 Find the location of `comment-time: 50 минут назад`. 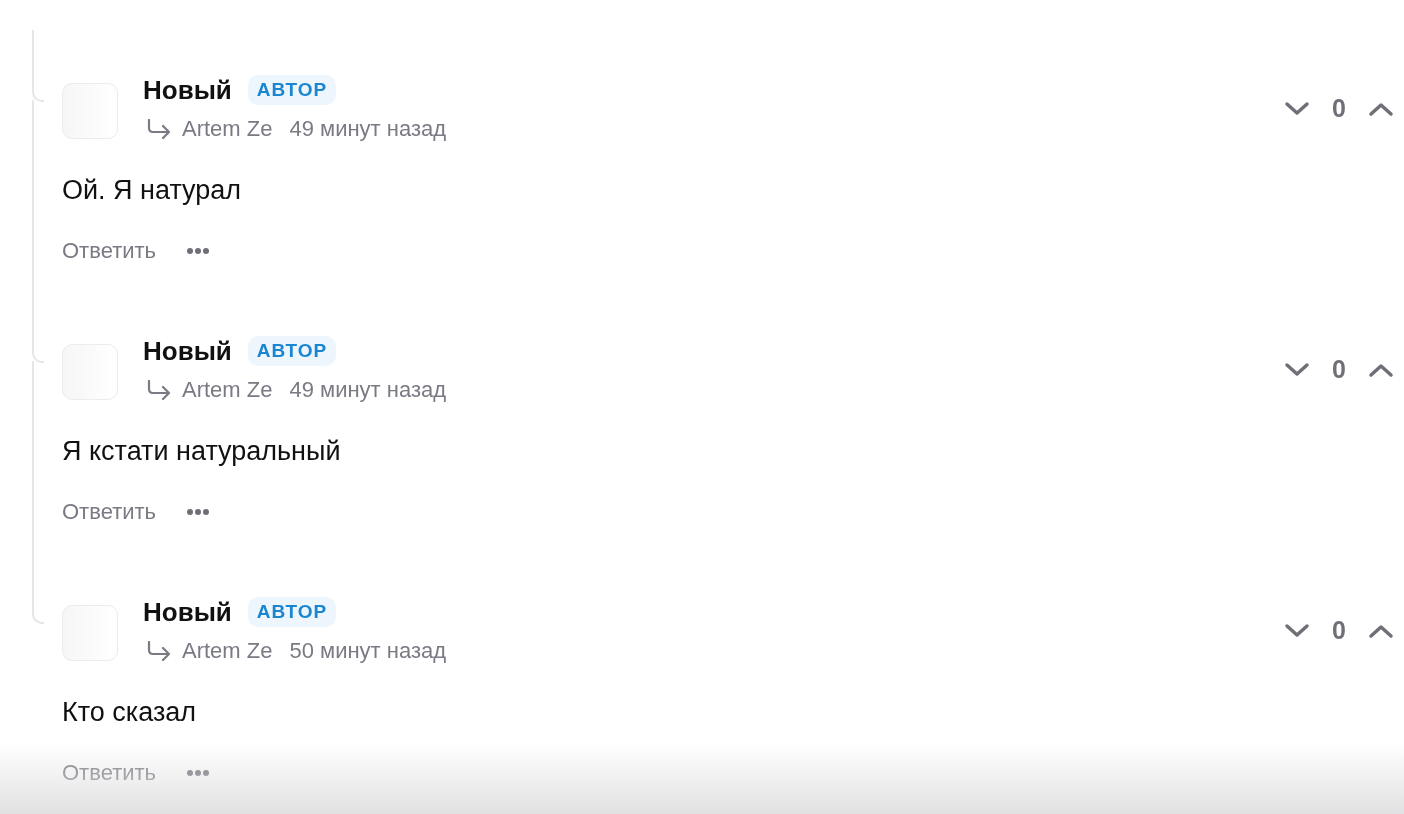

comment-time: 50 минут назад is located at coordinates (368, 651).